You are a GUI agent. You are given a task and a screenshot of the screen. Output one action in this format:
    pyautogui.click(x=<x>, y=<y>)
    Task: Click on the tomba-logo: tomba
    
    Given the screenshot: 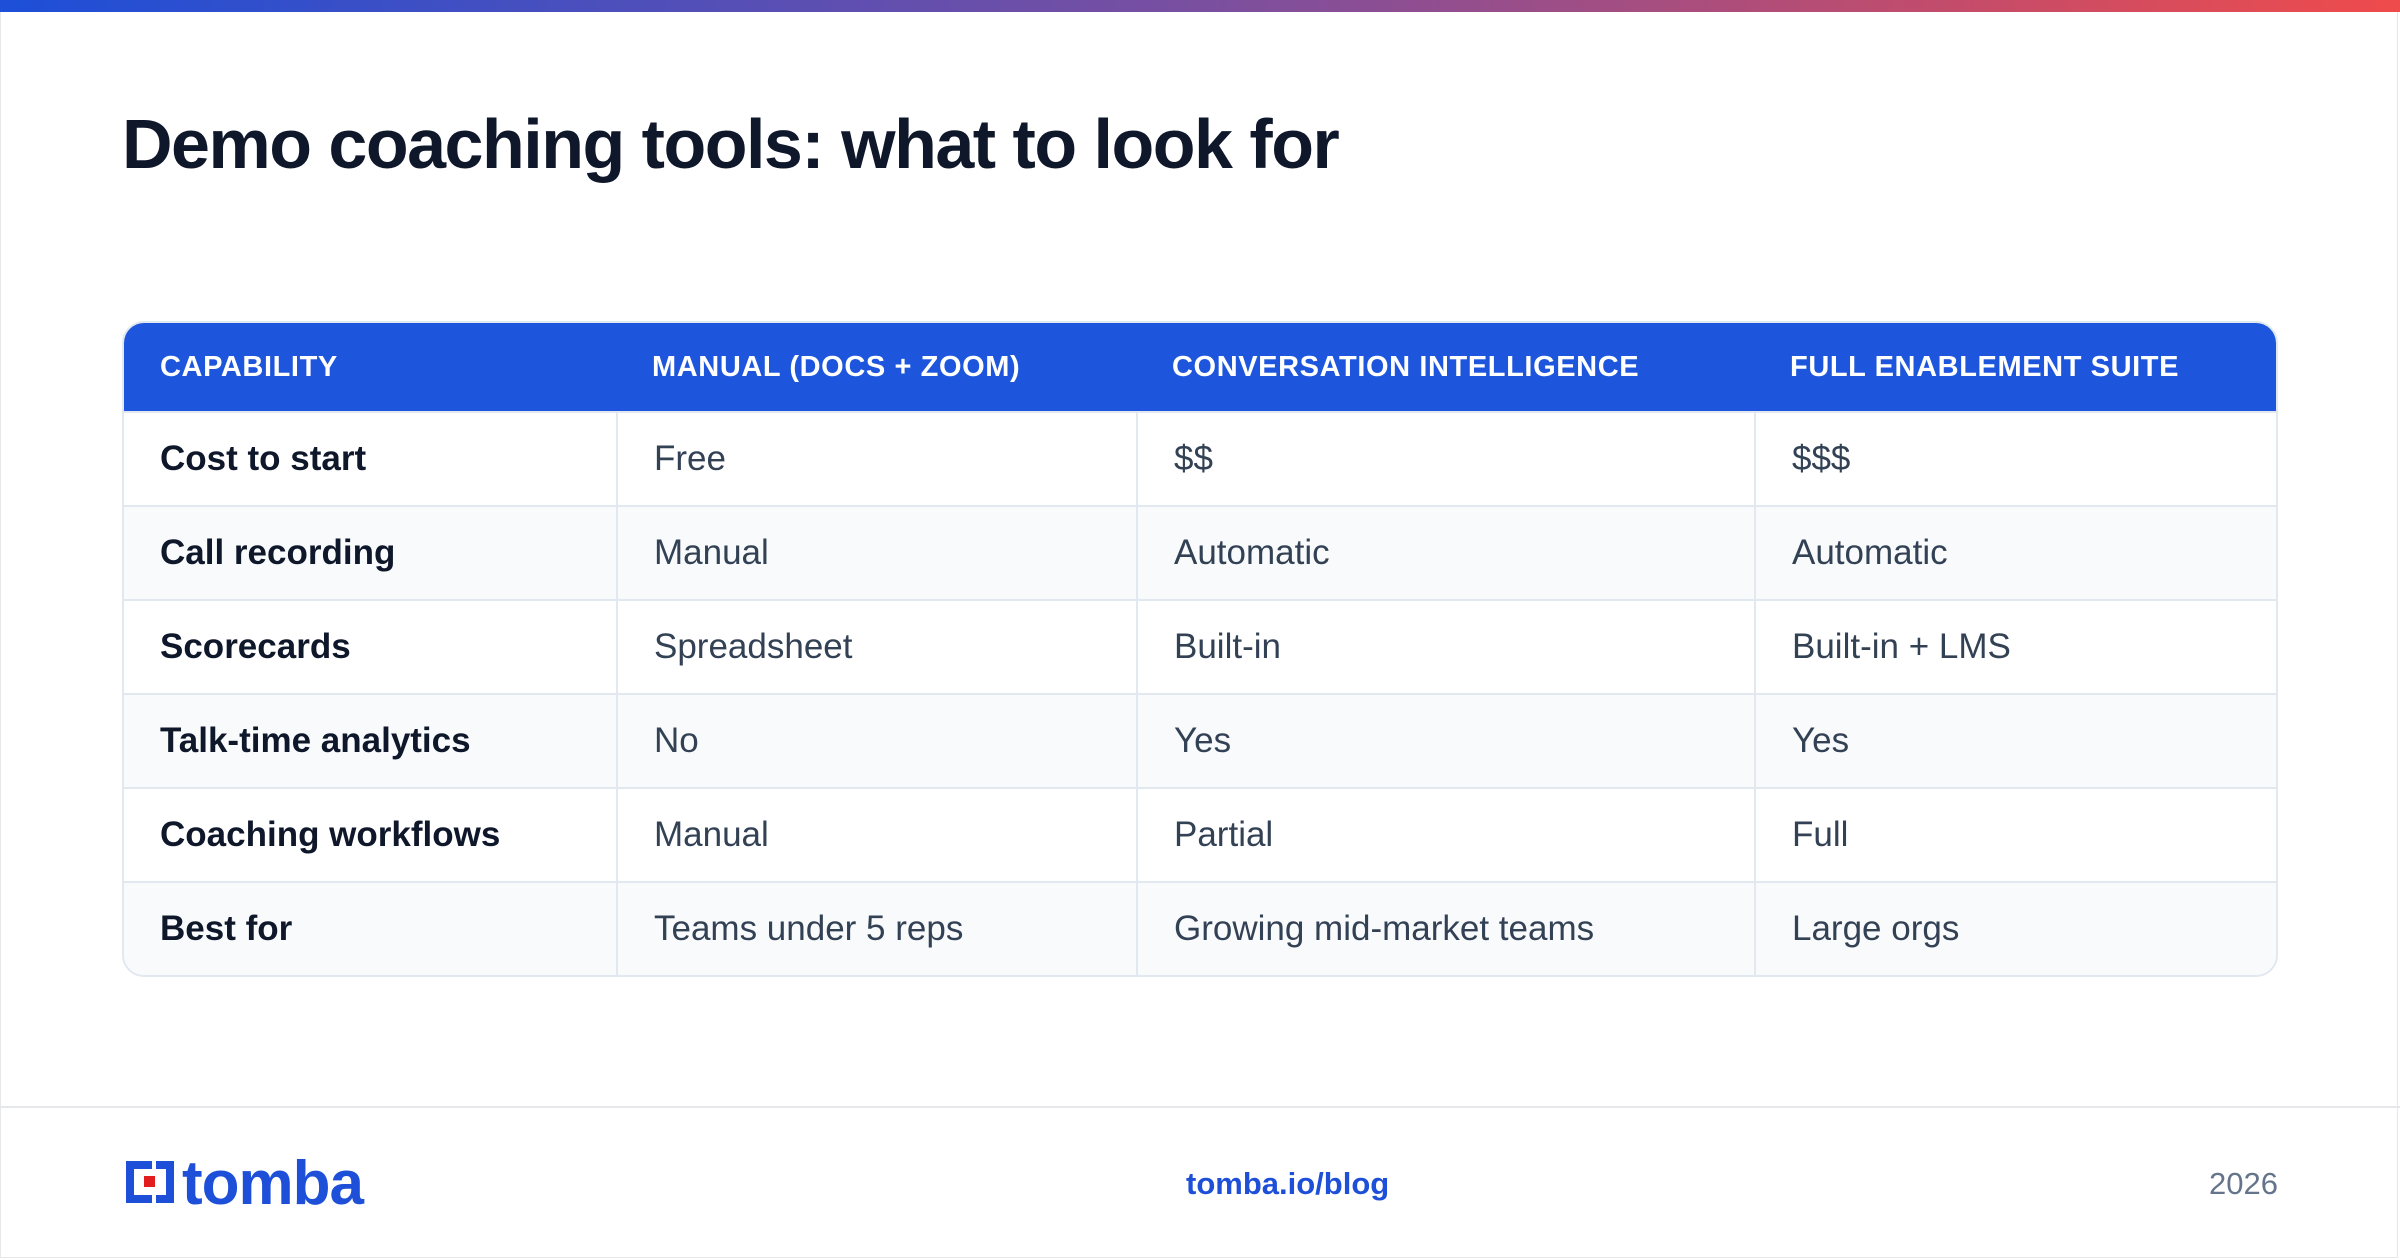 What is the action you would take?
    pyautogui.click(x=243, y=1183)
    